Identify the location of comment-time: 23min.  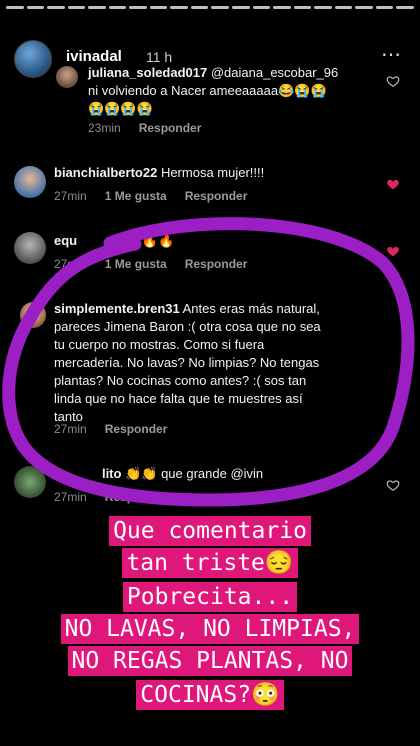
(104, 128).